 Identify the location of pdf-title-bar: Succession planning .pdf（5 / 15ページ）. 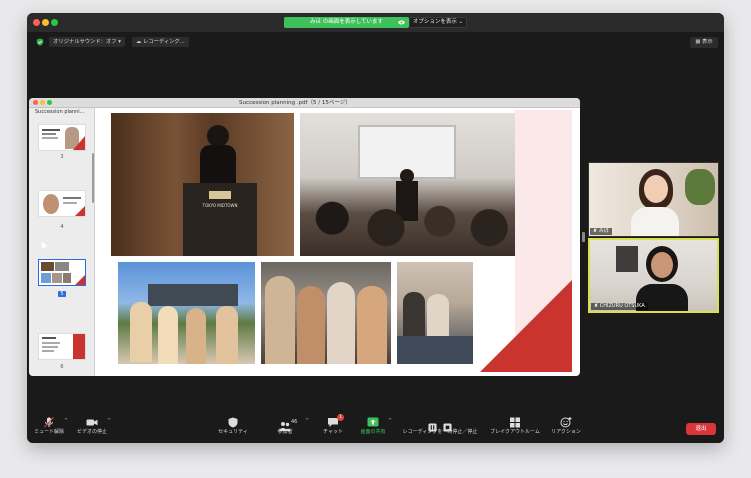
(304, 103).